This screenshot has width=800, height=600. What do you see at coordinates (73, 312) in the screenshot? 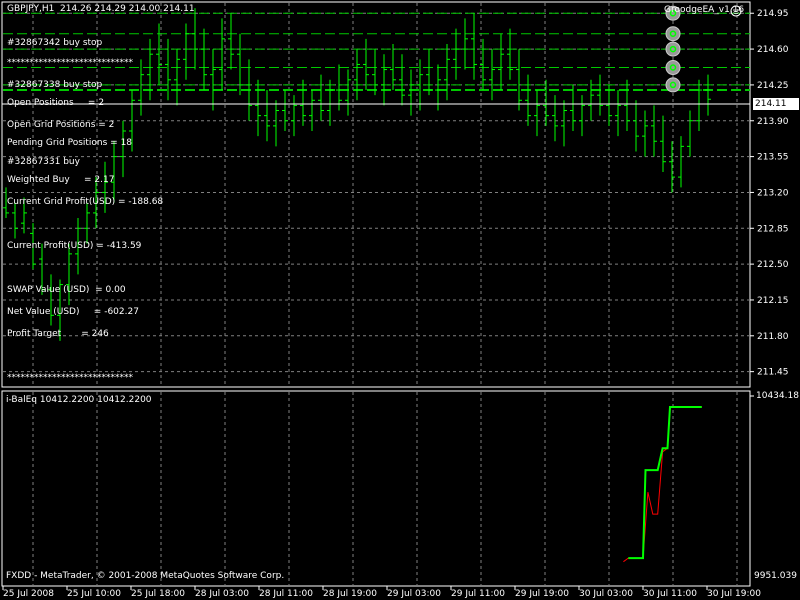
I see `info-line: Net Value (USD) = -602.27` at bounding box center [73, 312].